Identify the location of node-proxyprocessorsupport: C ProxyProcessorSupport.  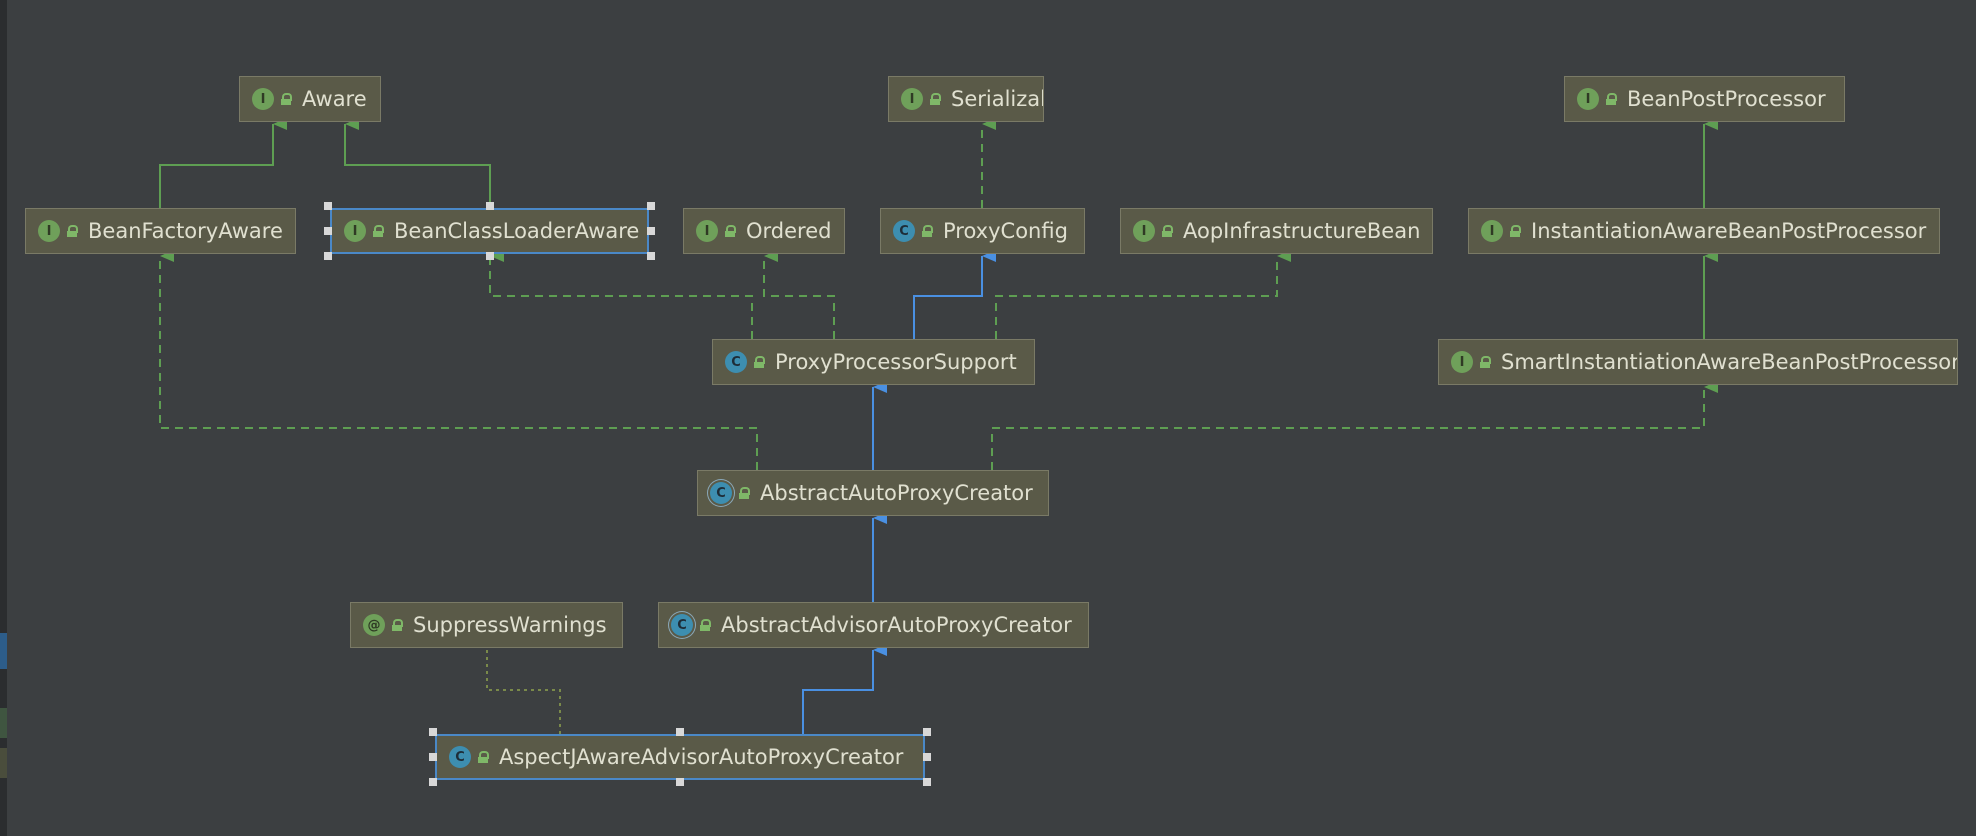
(873, 362).